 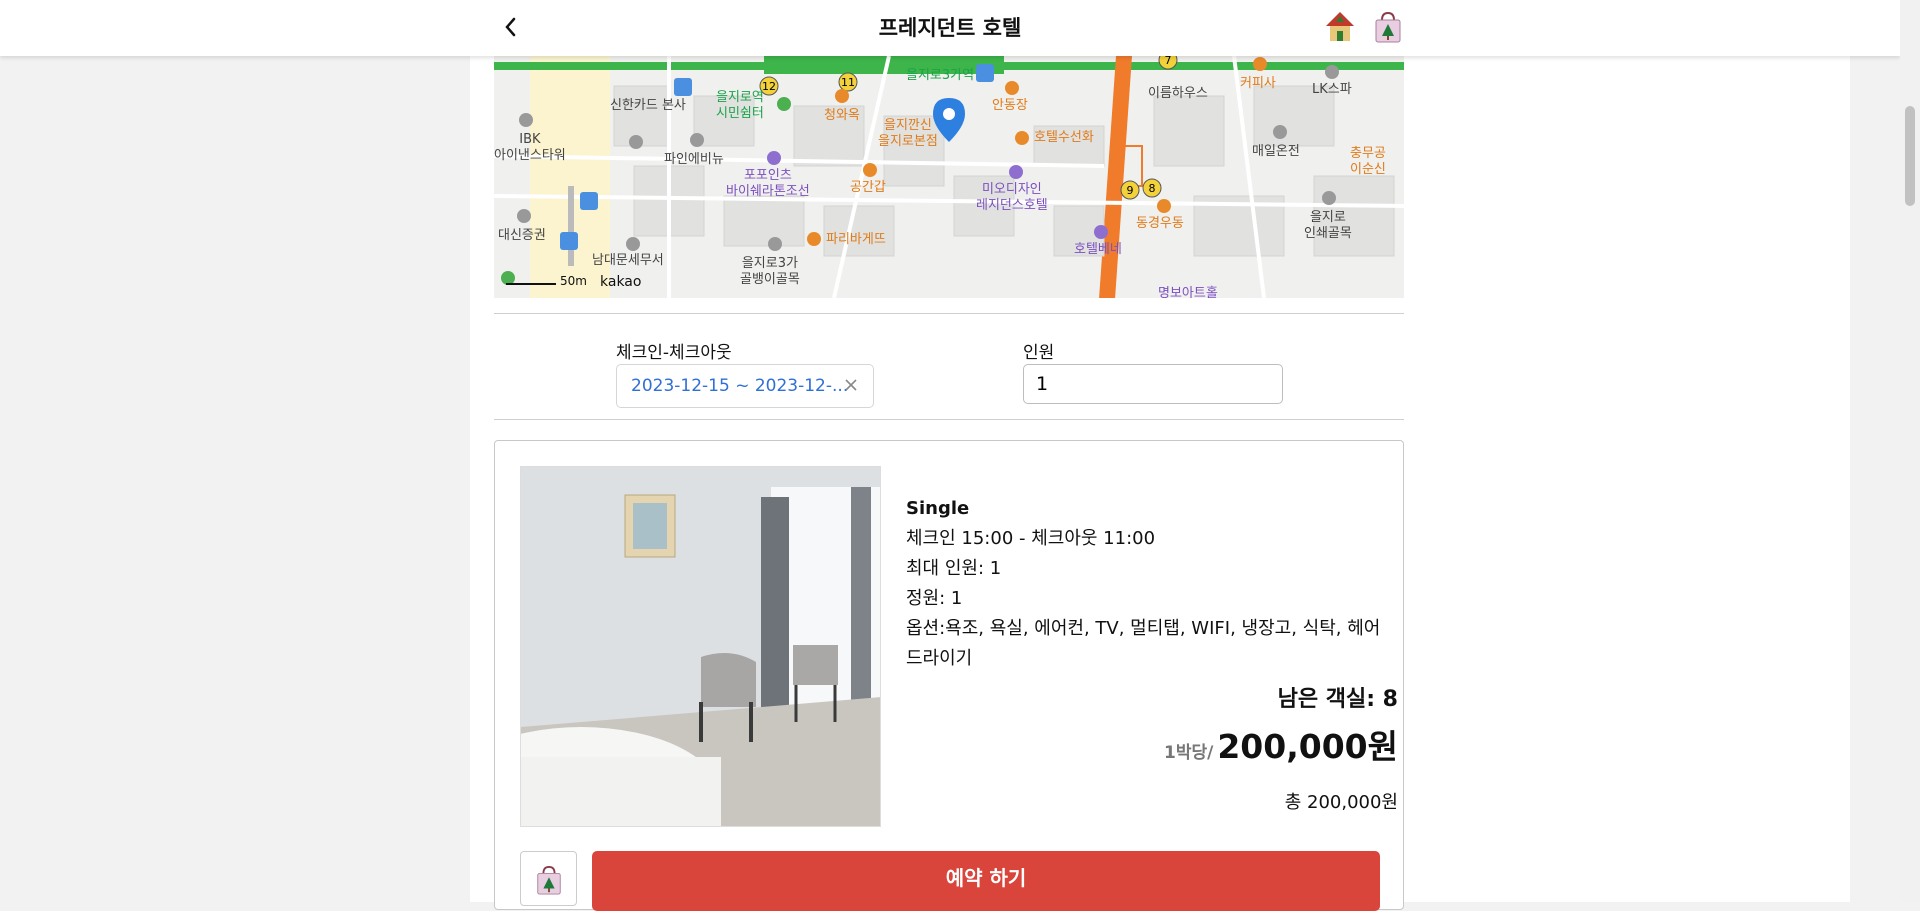 I want to click on top-bar: 프레지던트 호텔, so click(x=950, y=28).